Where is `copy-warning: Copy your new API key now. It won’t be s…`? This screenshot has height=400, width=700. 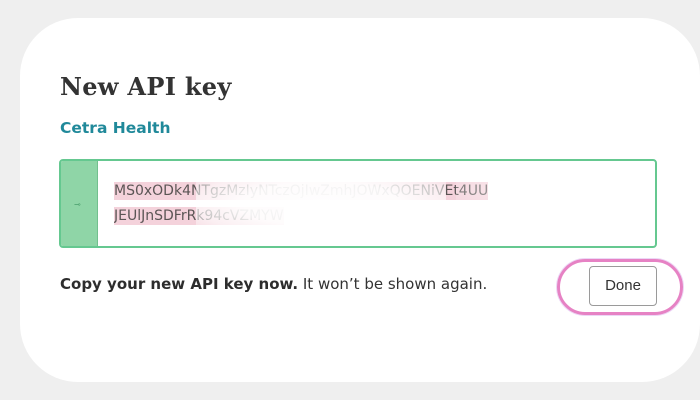
copy-warning: Copy your new API key now. It won’t be s… is located at coordinates (273, 284).